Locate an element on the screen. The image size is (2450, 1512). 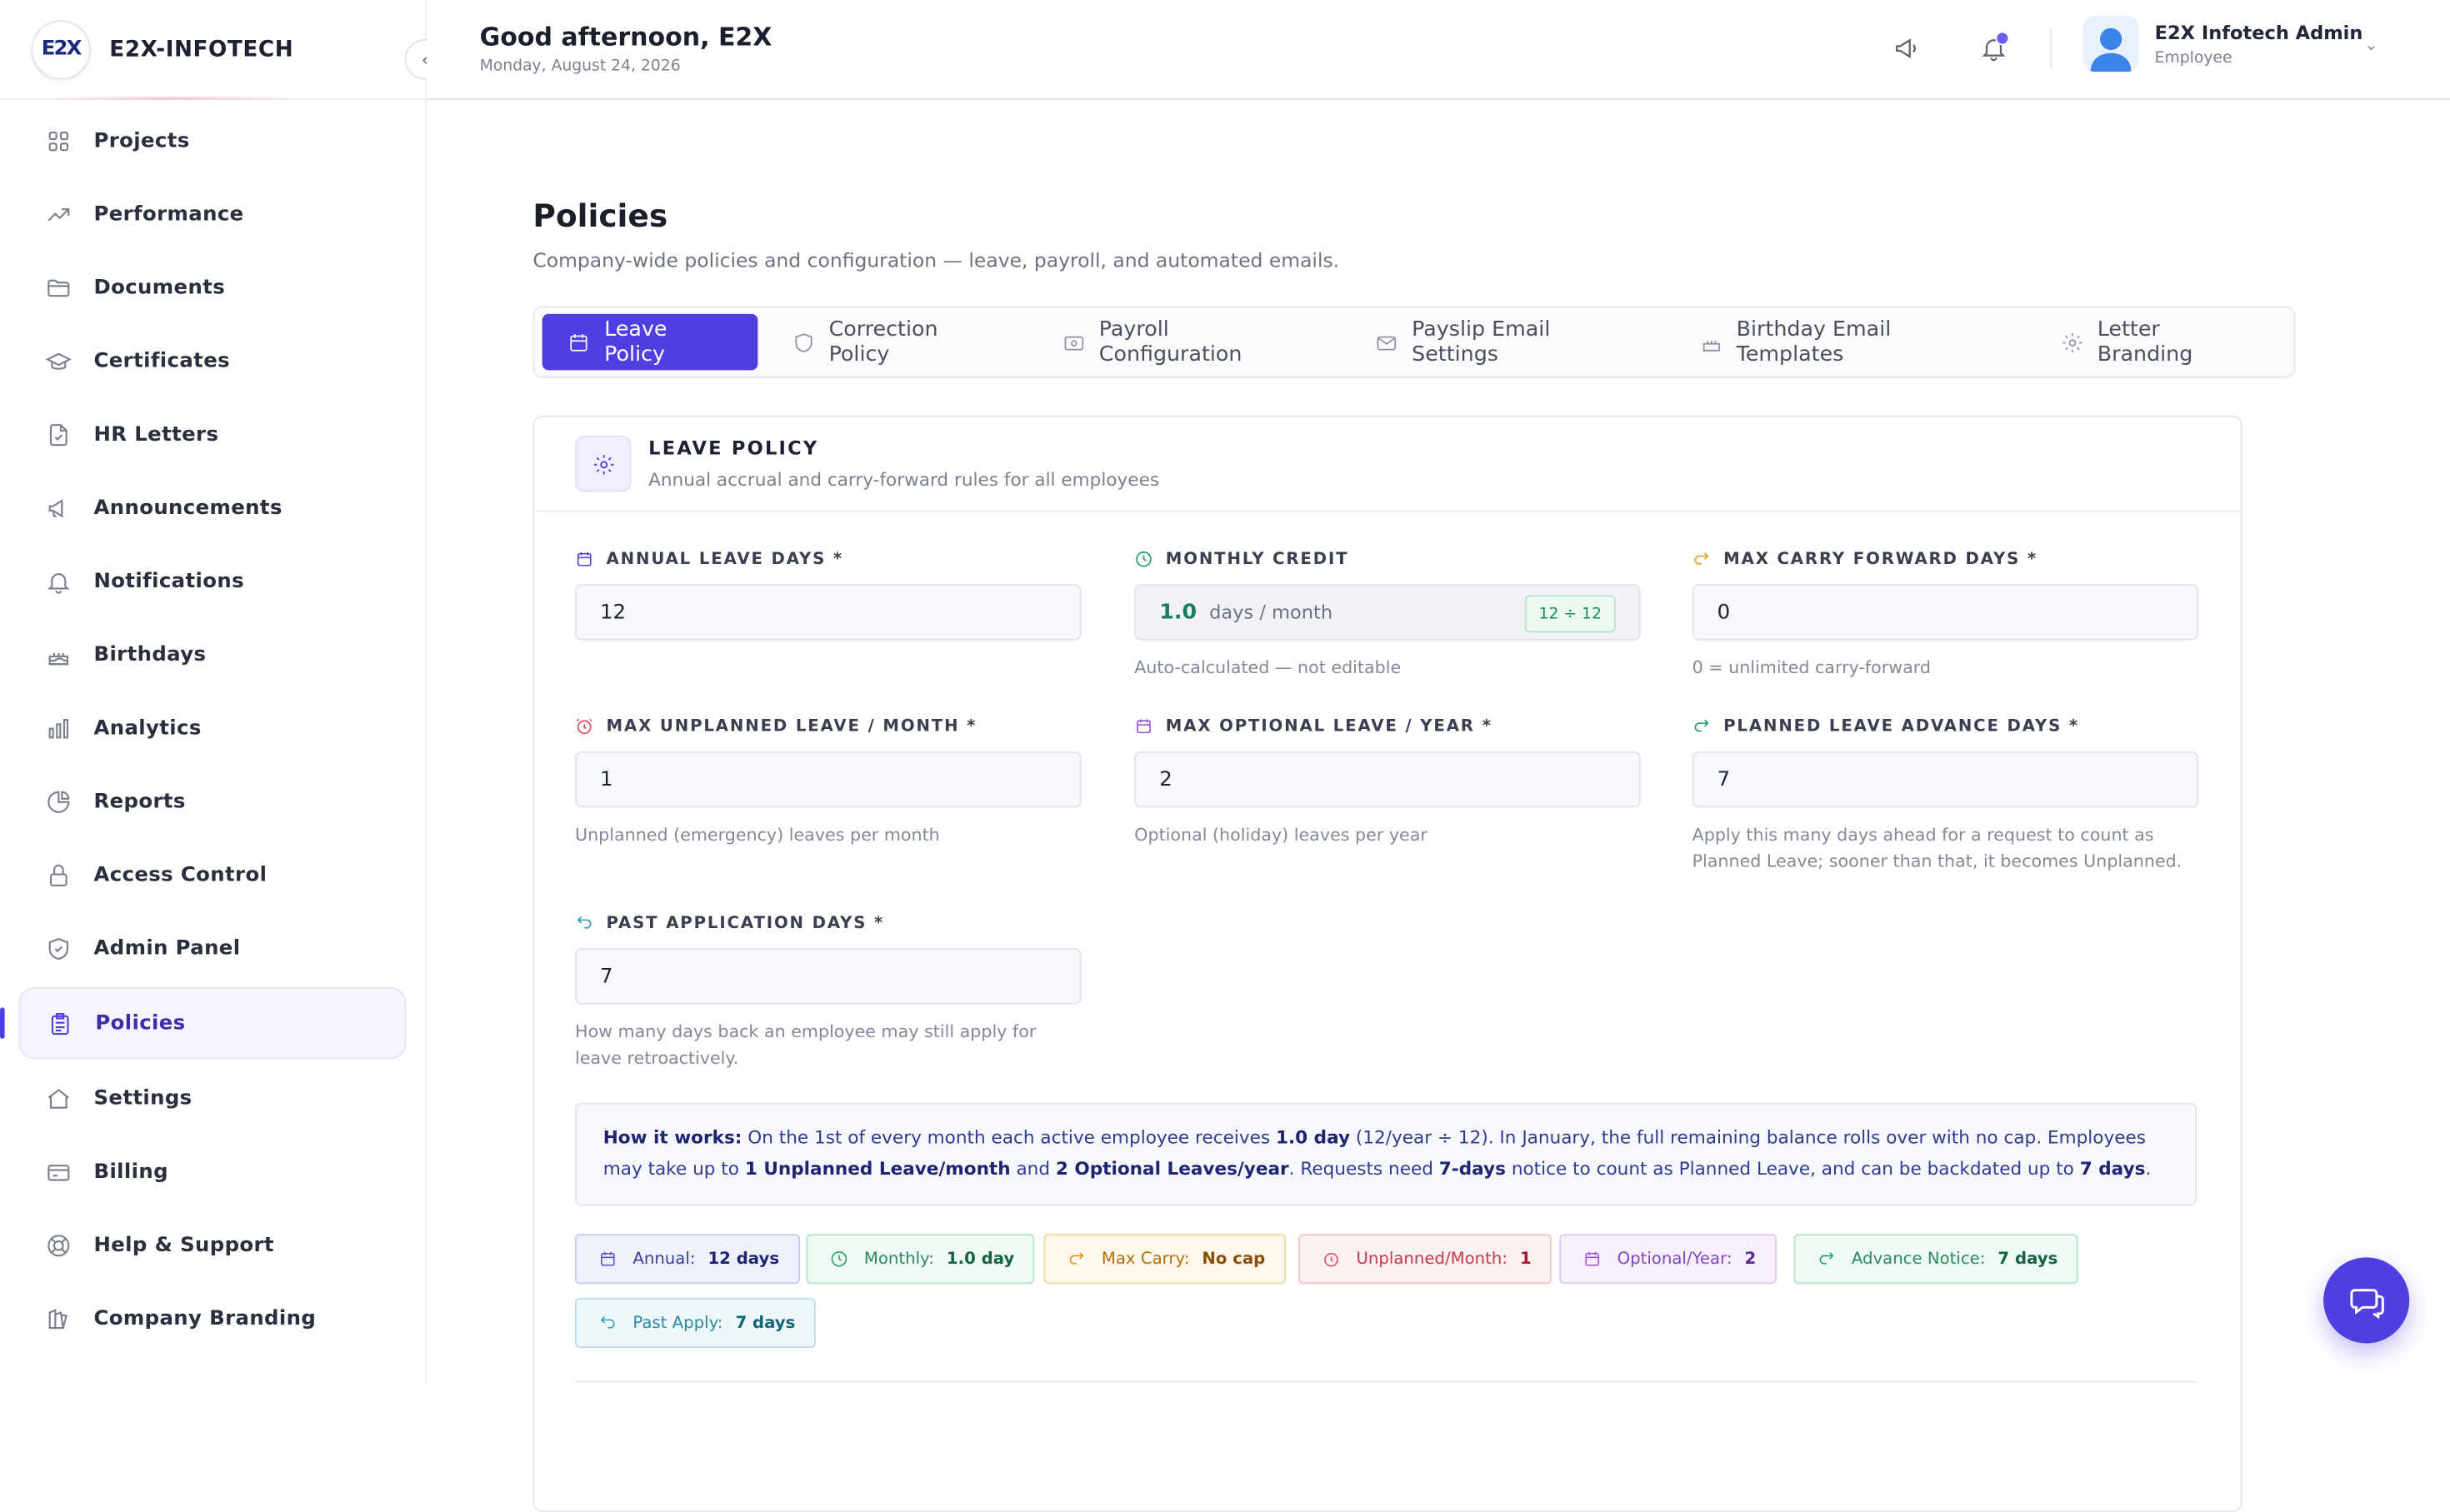
sidebar-item-analytics: Analytics is located at coordinates (213, 728).